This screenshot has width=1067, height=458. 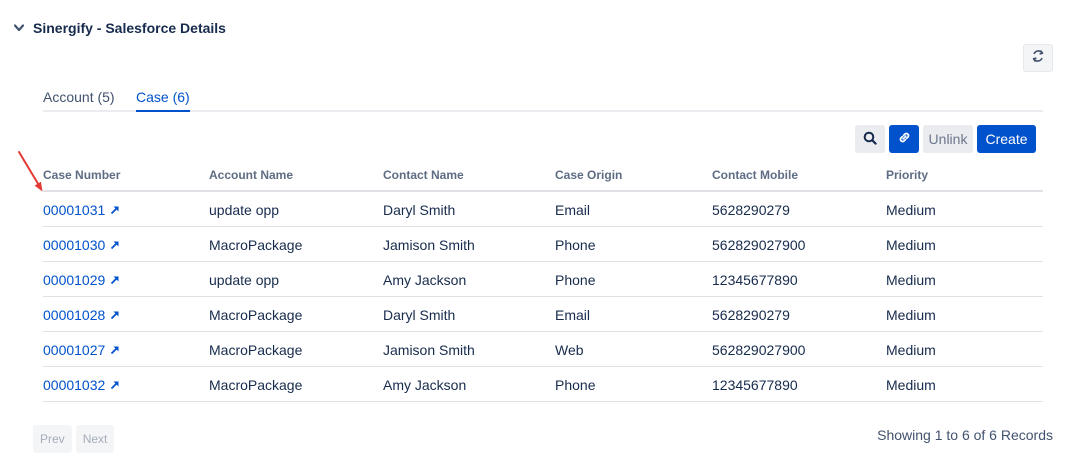 I want to click on case-number-text: 00001028, so click(x=74, y=315).